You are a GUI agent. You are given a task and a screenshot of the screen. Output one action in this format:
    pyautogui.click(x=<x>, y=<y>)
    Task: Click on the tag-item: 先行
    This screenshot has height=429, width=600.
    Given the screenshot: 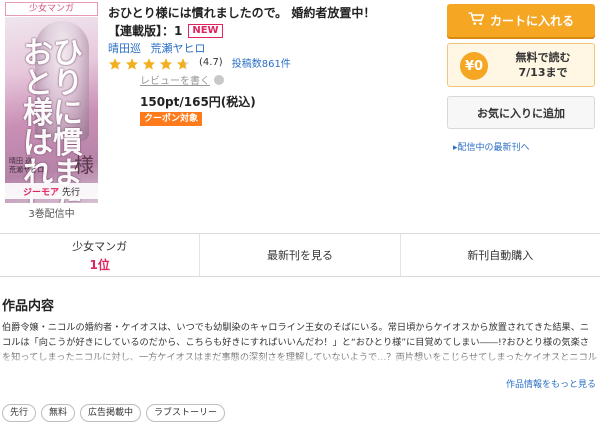 What is the action you would take?
    pyautogui.click(x=19, y=413)
    